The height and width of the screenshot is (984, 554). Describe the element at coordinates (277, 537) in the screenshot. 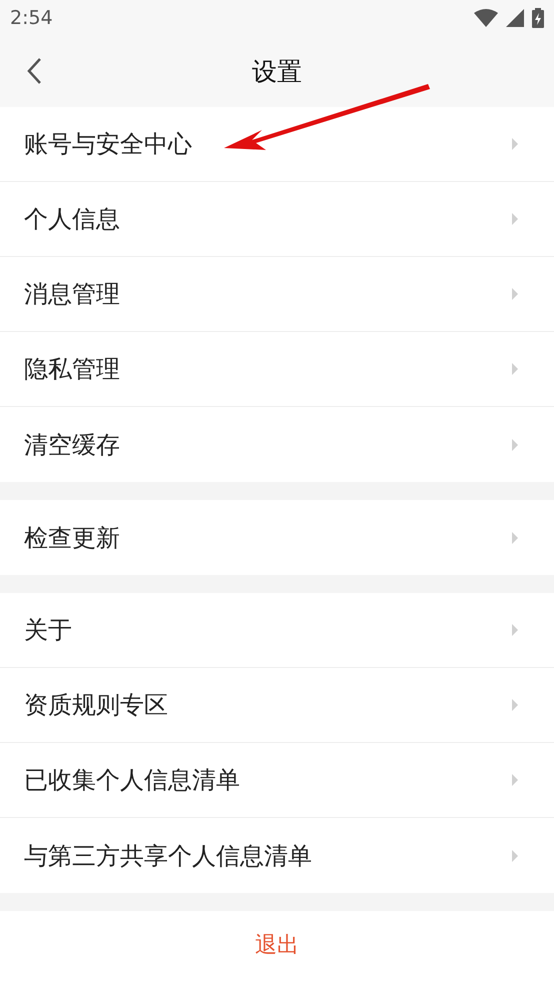

I see `settings-item: 检查更新` at that location.